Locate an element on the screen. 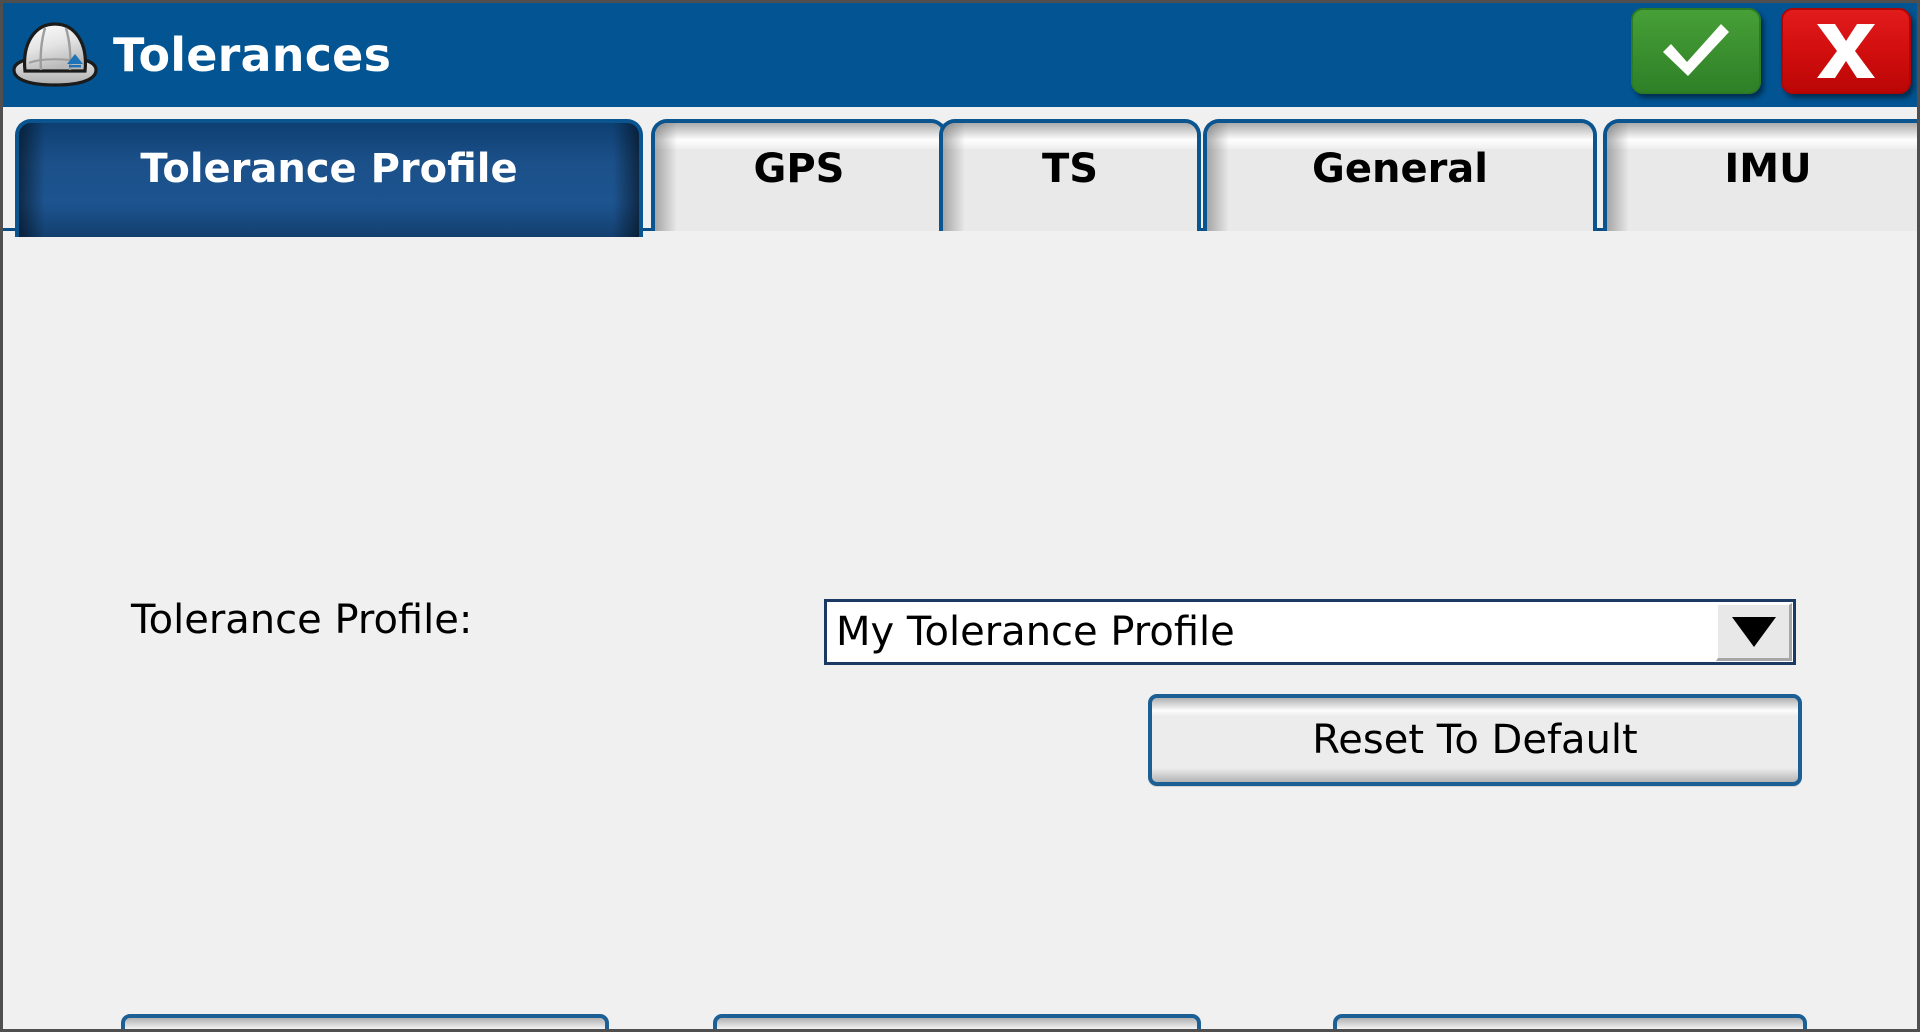  checkmark-icon is located at coordinates (1696, 50).